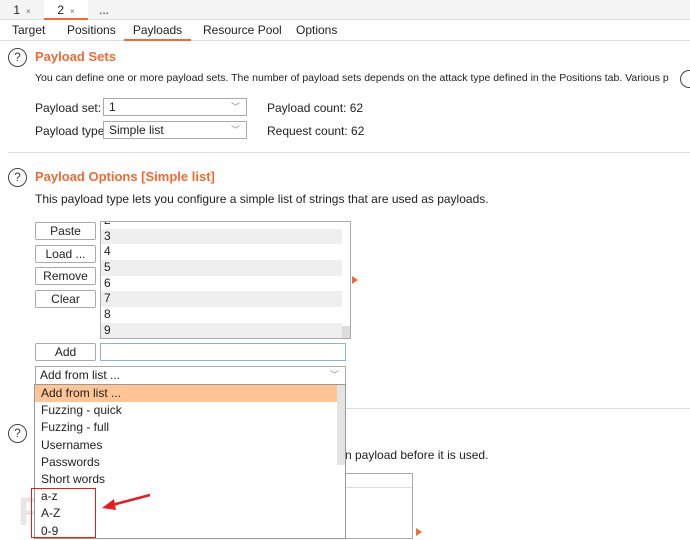 The width and height of the screenshot is (690, 540). Describe the element at coordinates (126, 501) in the screenshot. I see `annotation-arrow-icon` at that location.